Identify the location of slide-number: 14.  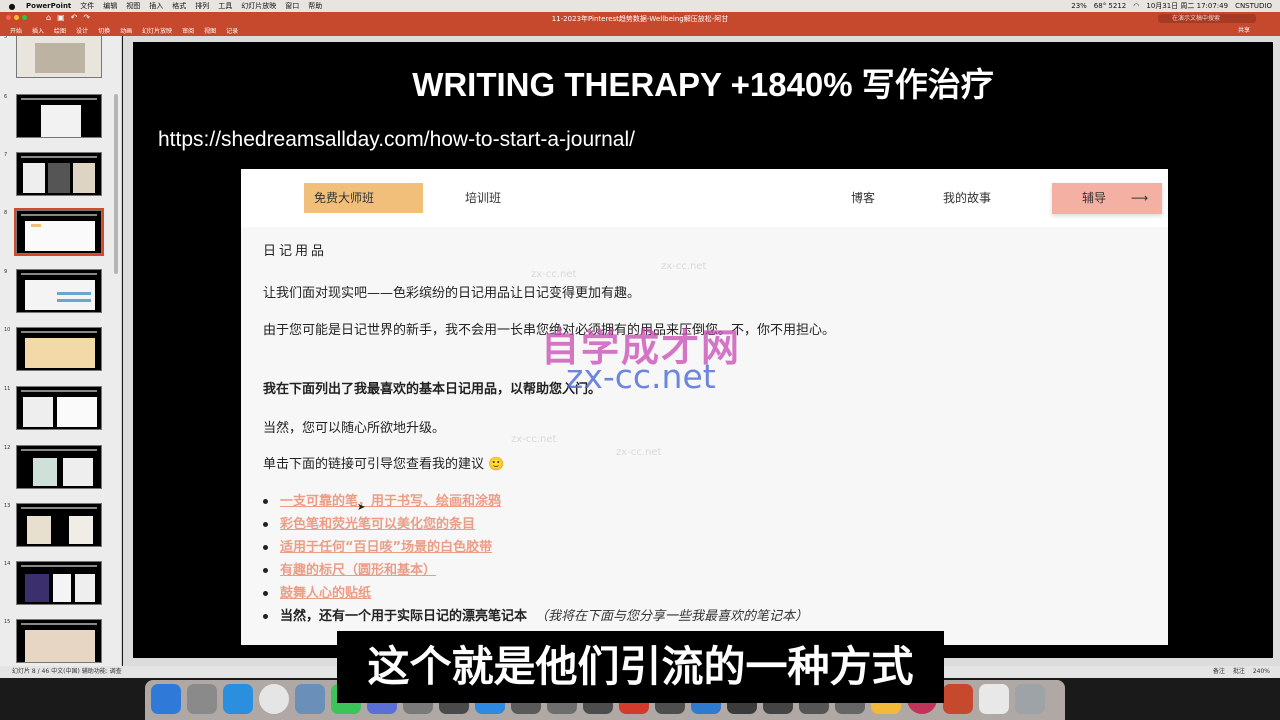
(7, 564).